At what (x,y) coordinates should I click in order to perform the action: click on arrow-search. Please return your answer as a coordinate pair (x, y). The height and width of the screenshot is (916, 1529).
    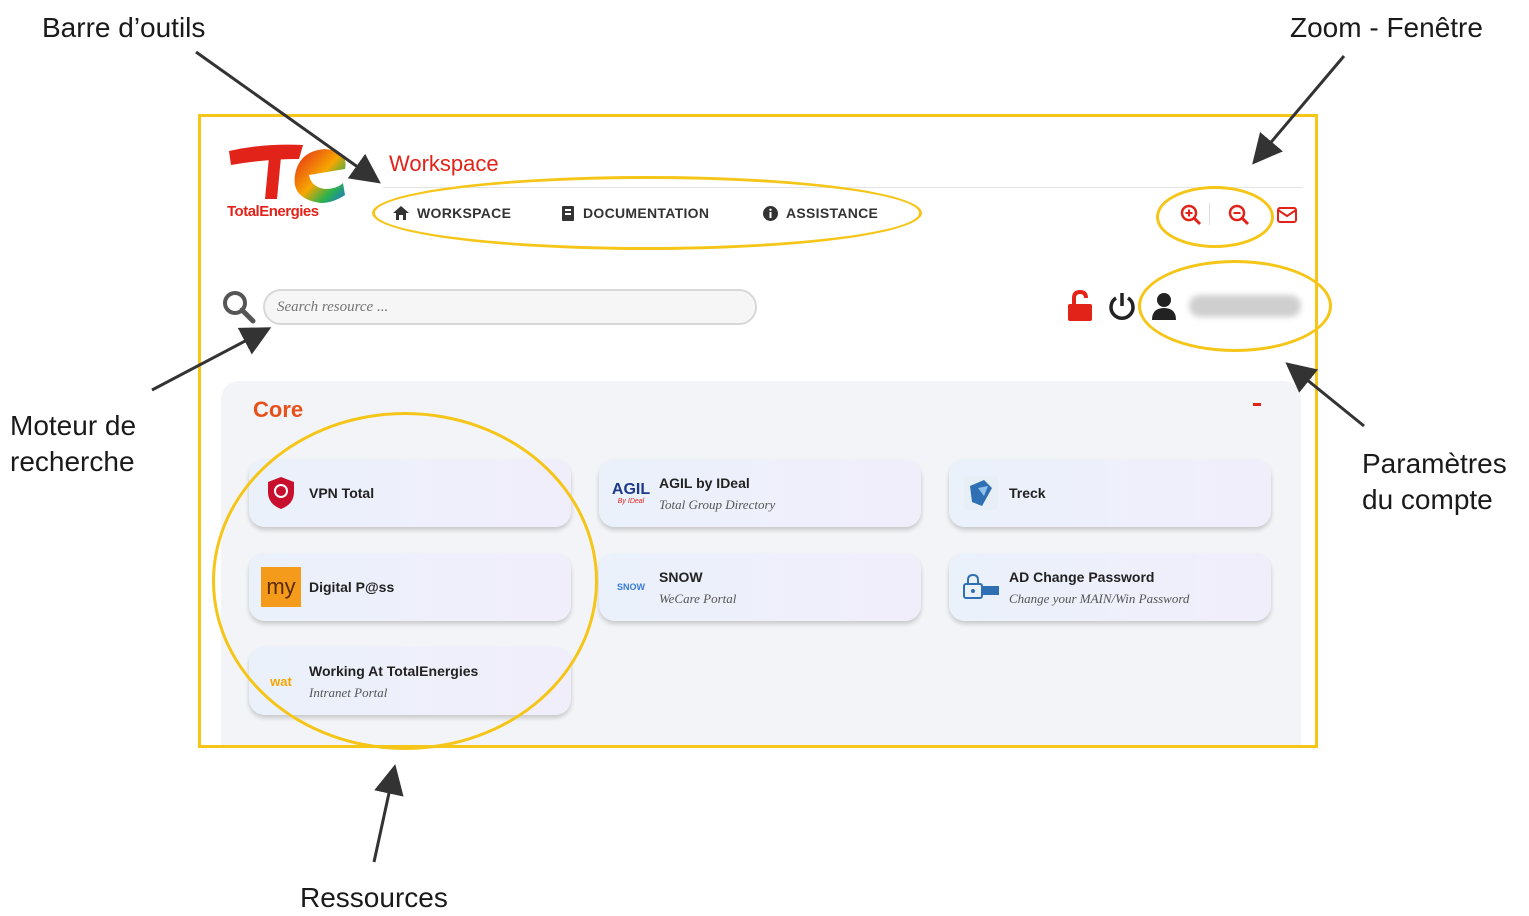
    Looking at the image, I should click on (211, 359).